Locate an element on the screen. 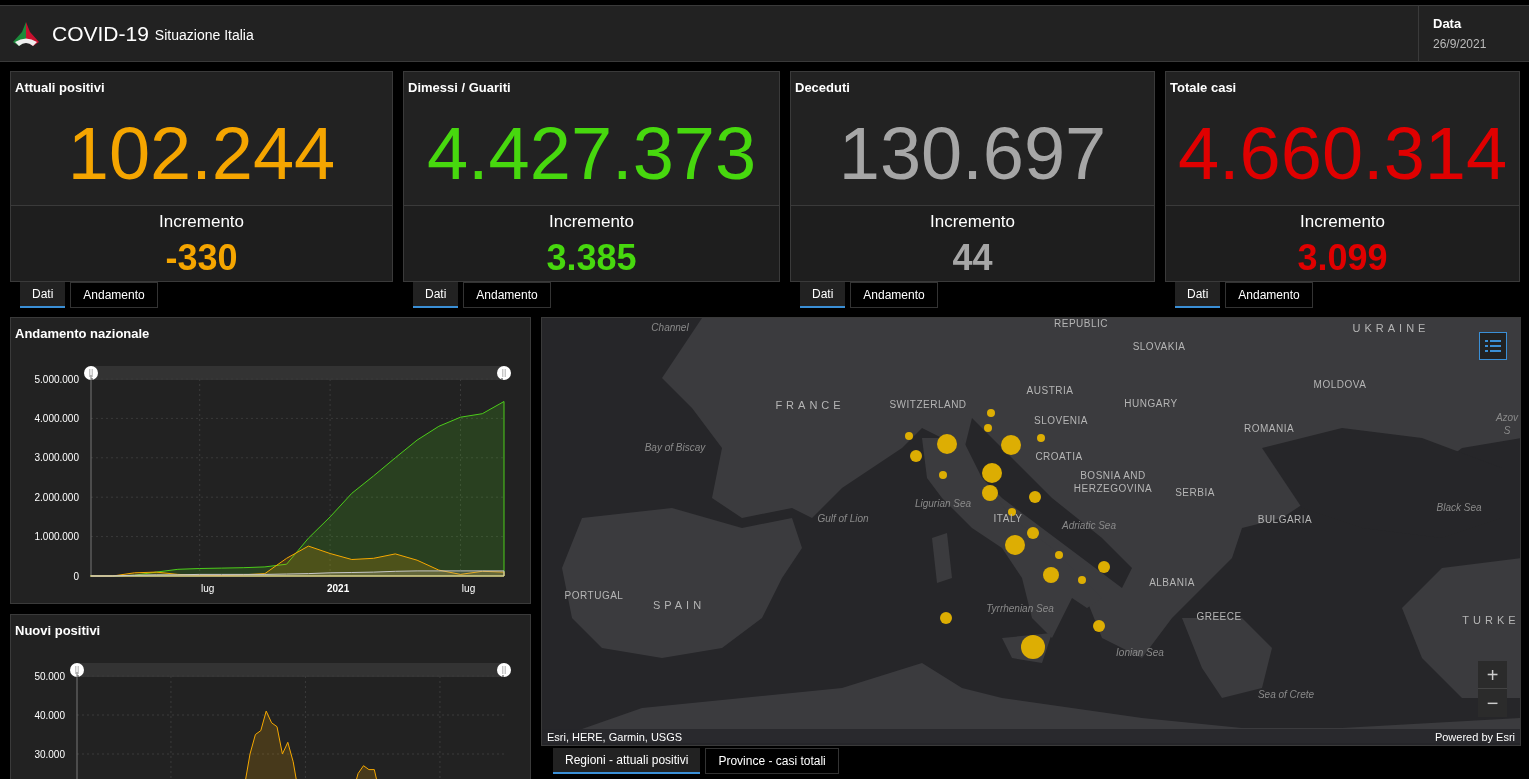 This screenshot has width=1529, height=779. y-axis-label: 40.000 is located at coordinates (49, 715).